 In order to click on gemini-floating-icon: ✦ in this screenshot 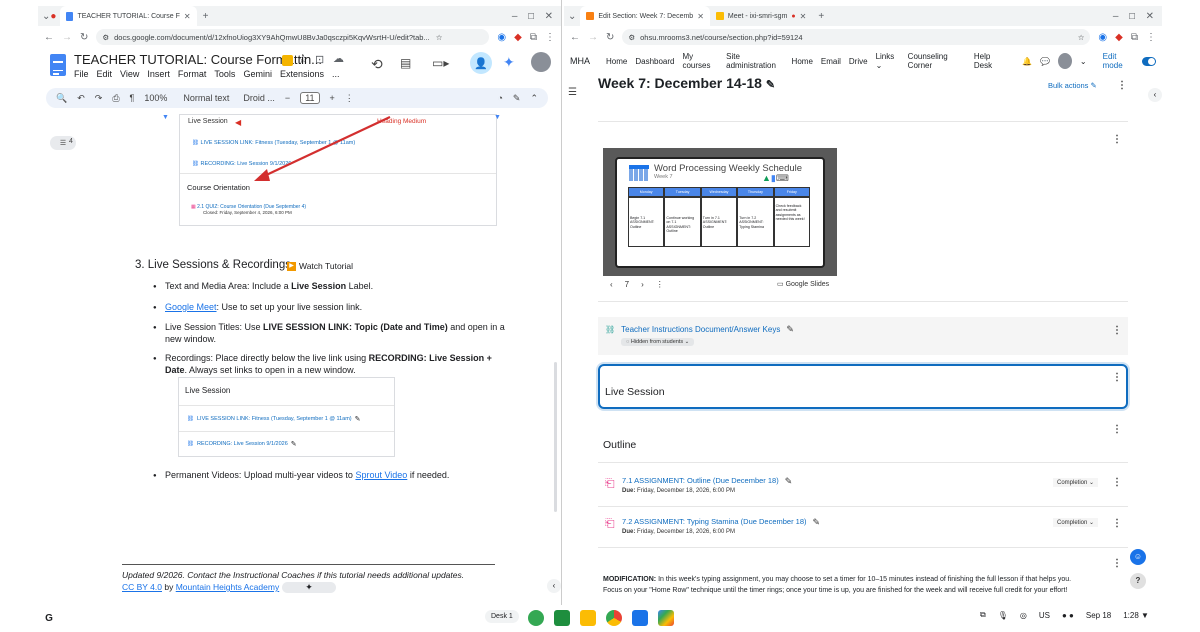, I will do `click(309, 587)`.